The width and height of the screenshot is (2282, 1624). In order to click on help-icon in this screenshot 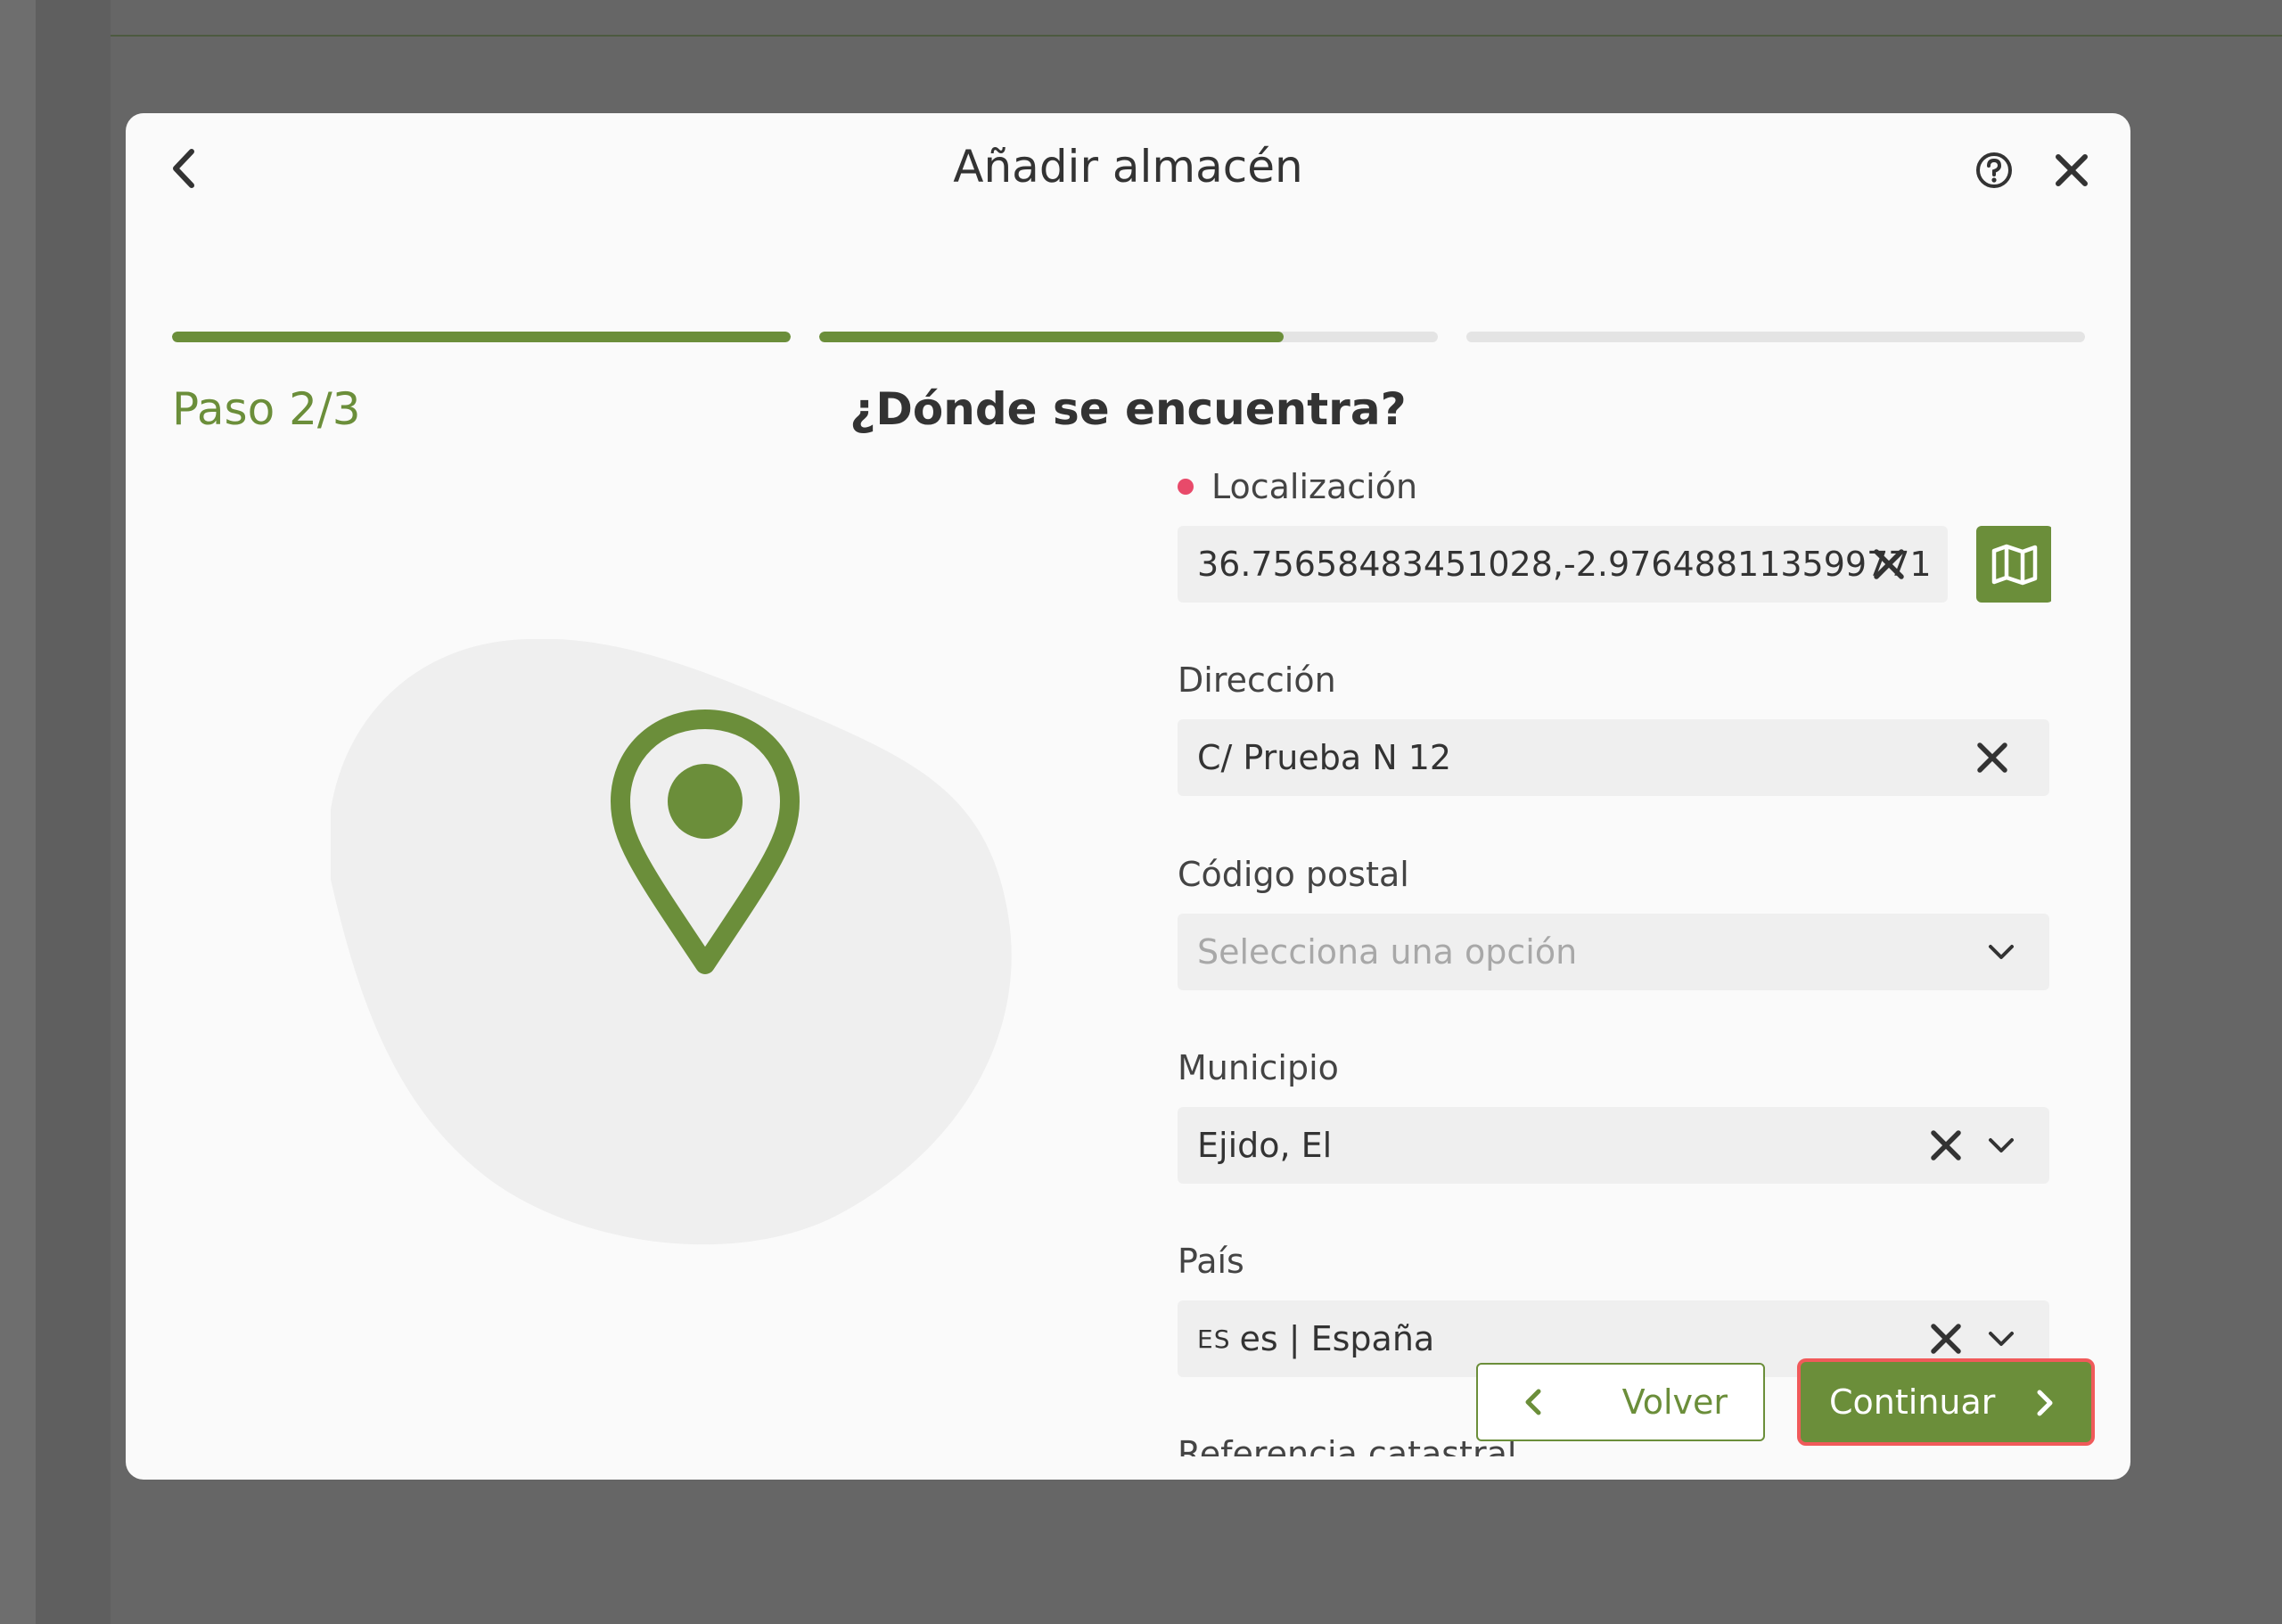, I will do `click(1994, 170)`.